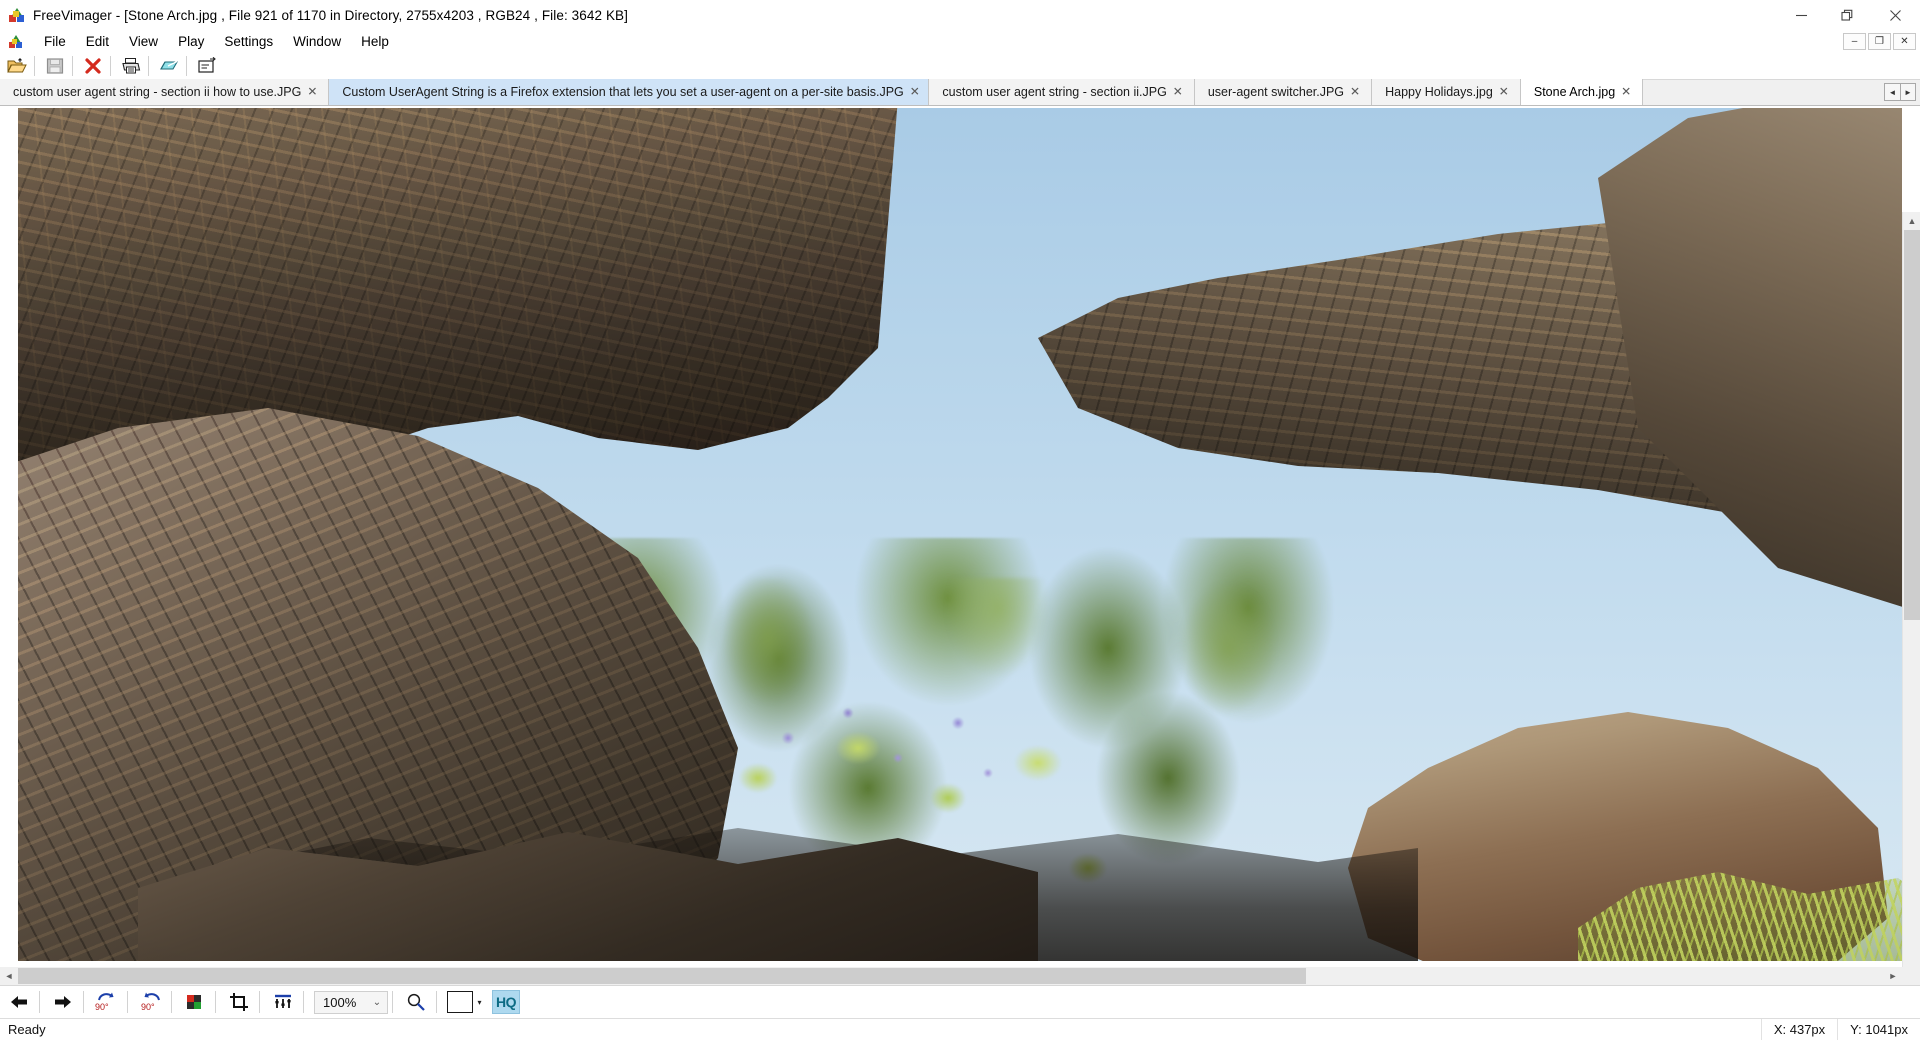 The height and width of the screenshot is (1040, 1920). Describe the element at coordinates (1908, 92) in the screenshot. I see `tab-scroll-right-button: ►` at that location.